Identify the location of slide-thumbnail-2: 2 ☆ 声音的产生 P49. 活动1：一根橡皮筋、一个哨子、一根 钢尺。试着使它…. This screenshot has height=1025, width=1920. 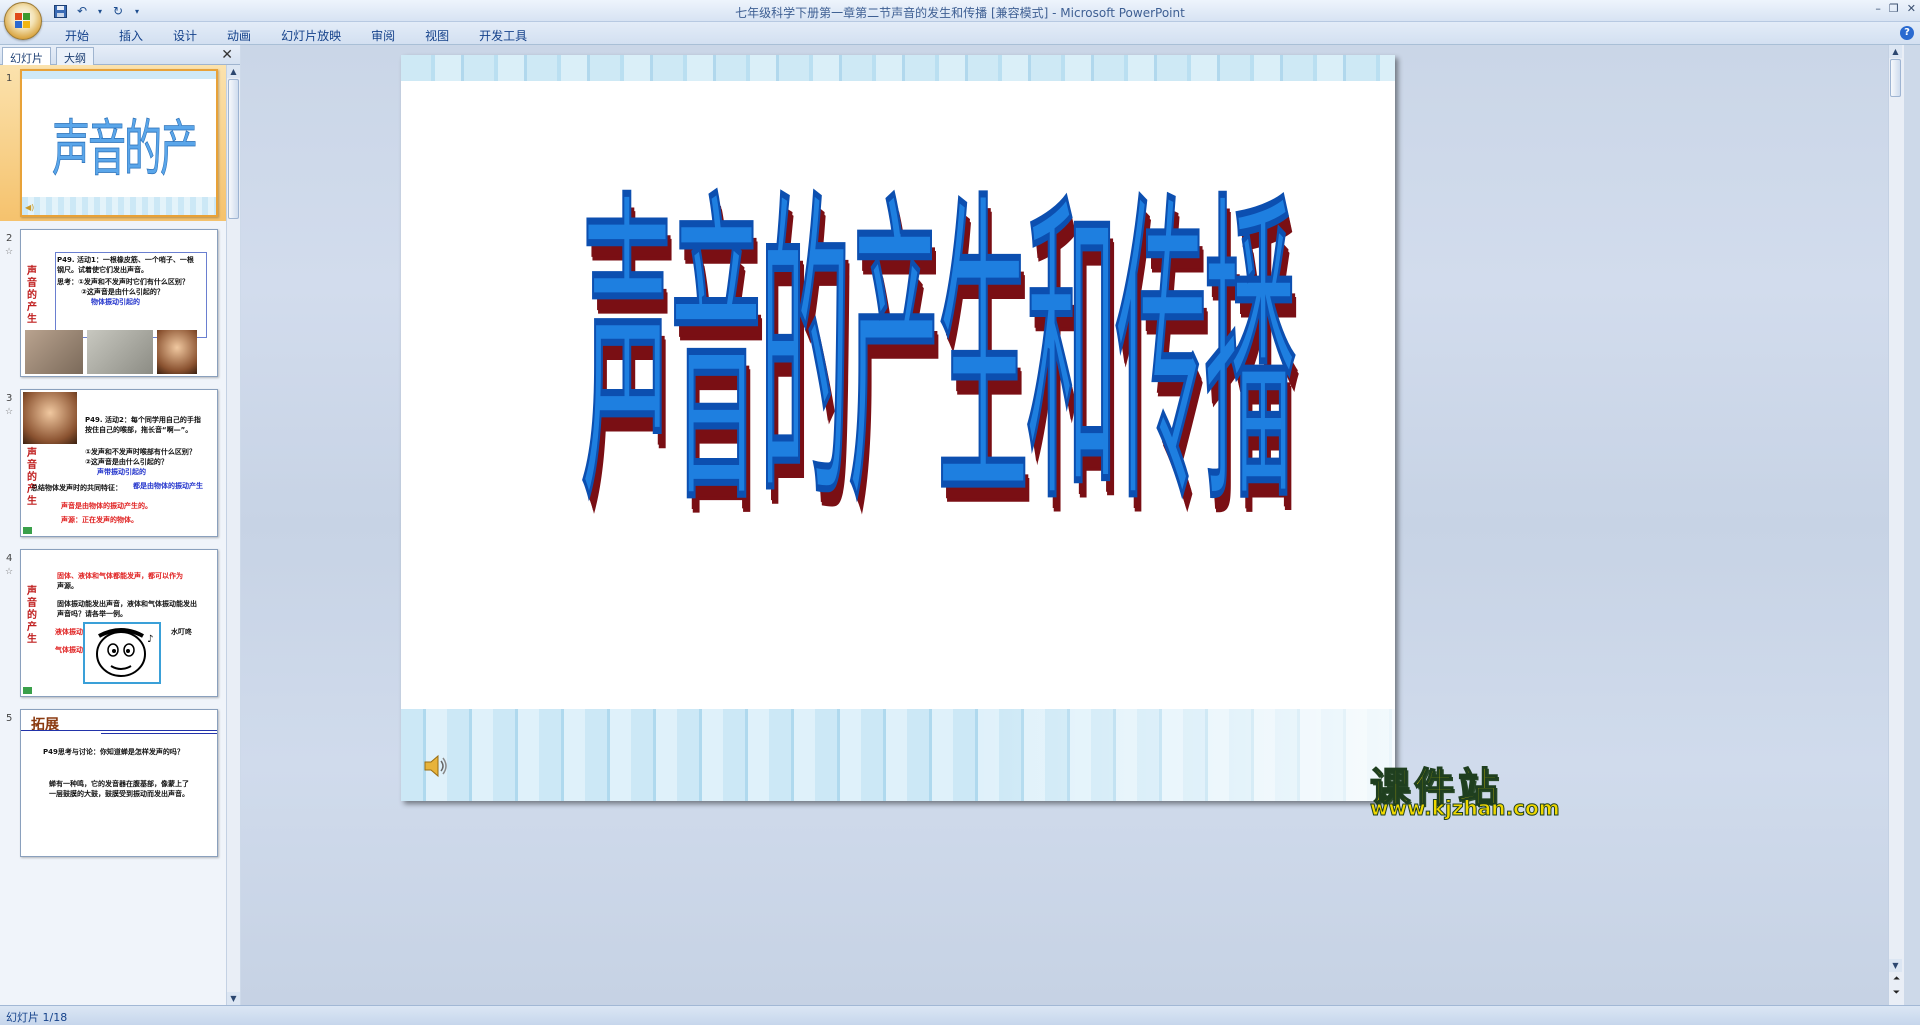
(113, 303).